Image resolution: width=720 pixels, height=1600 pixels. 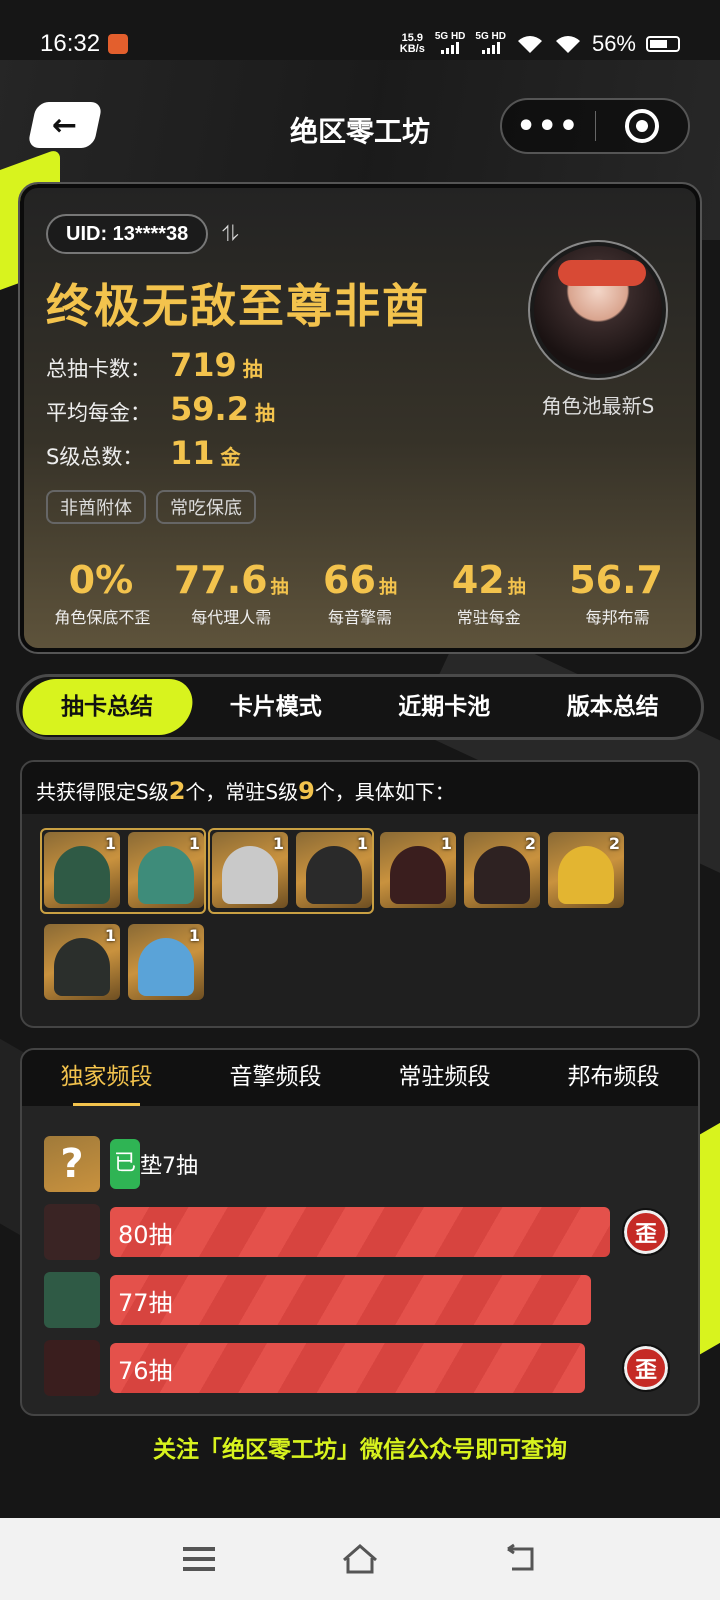 I want to click on pending-text: 垫7抽, so click(x=169, y=1166).